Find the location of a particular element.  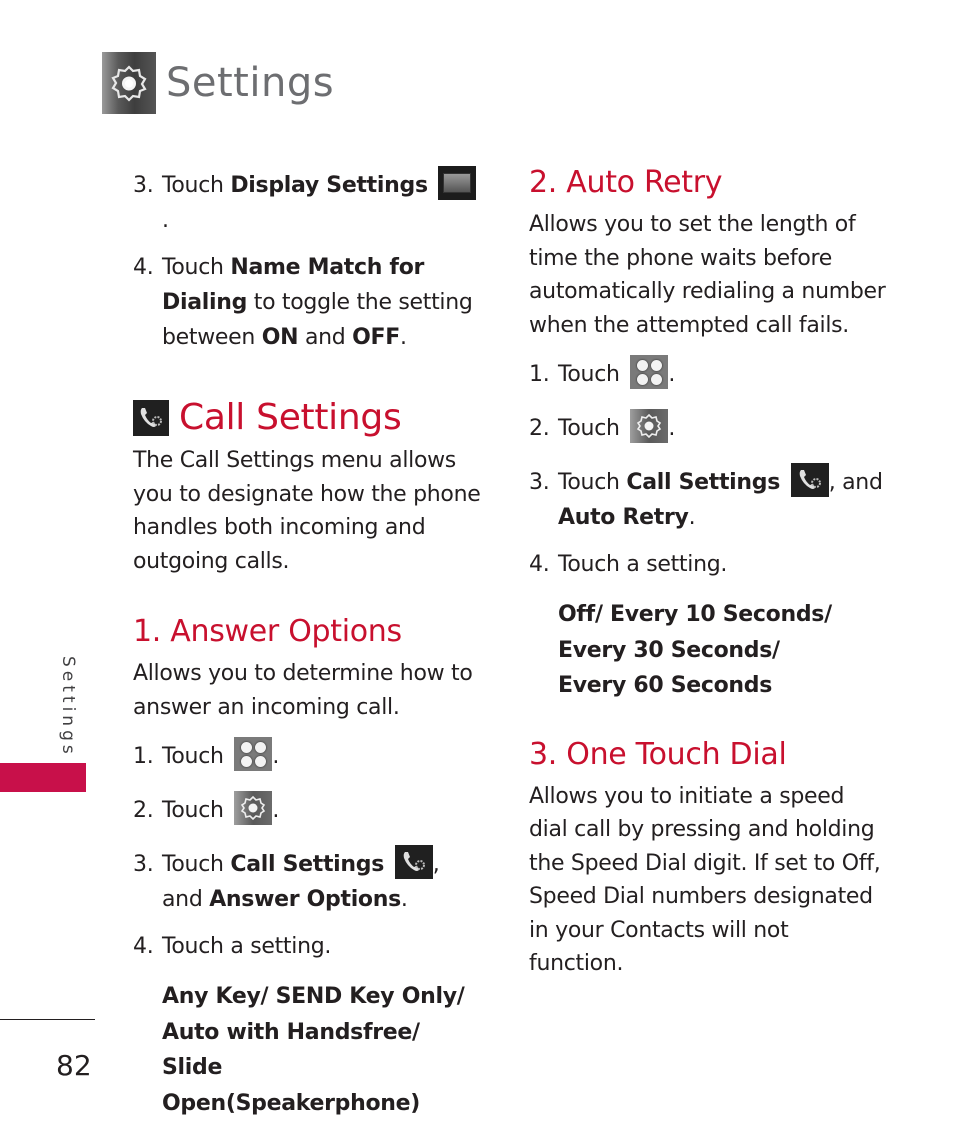

auto-retry-label: Auto Retry is located at coordinates (623, 517).